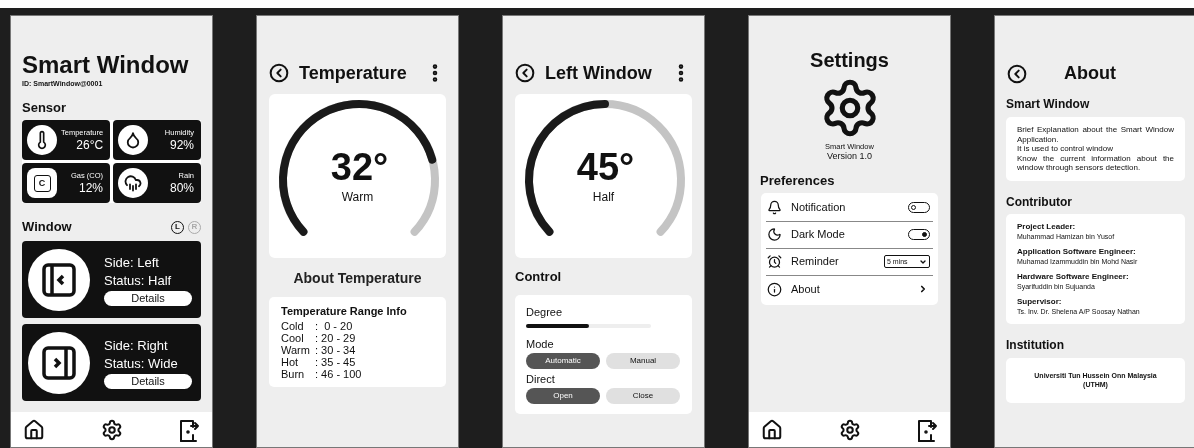  Describe the element at coordinates (90, 145) in the screenshot. I see `sensor-value: 26°C` at that location.